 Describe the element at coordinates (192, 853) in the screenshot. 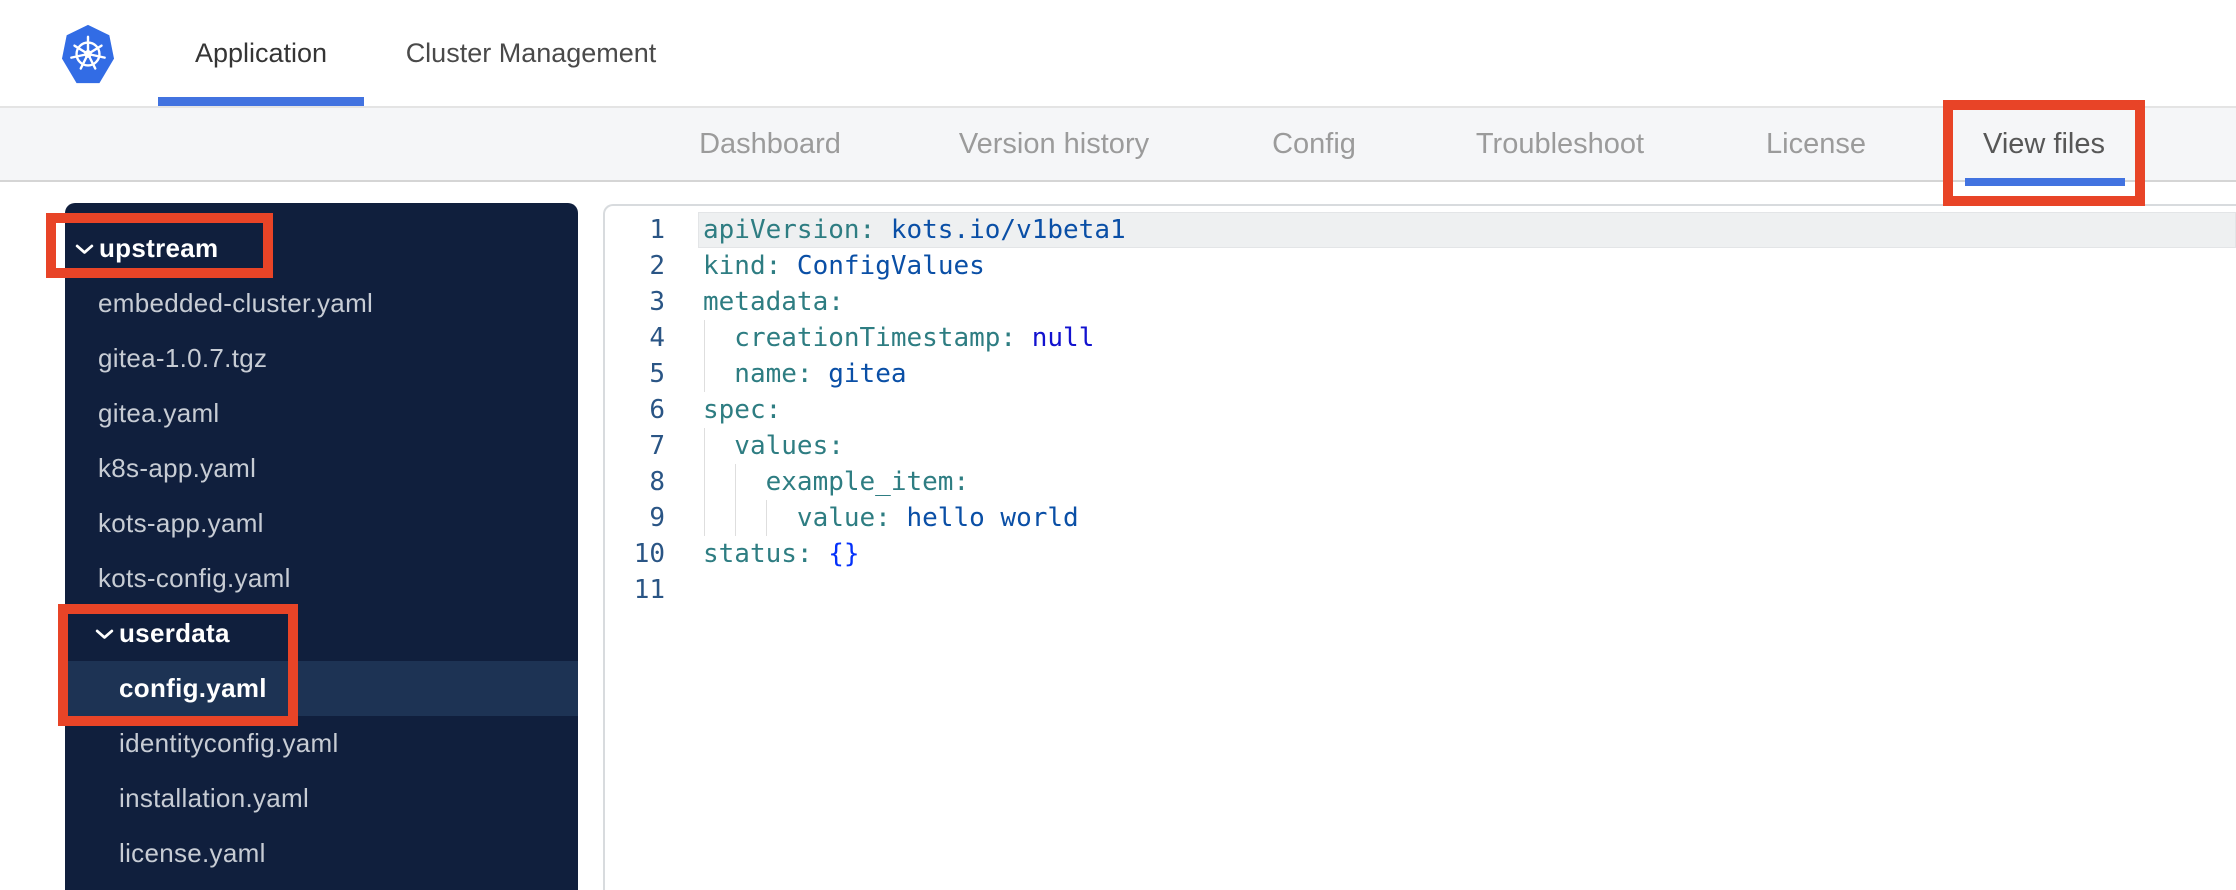

I see `tree-item-label: license.yaml` at that location.